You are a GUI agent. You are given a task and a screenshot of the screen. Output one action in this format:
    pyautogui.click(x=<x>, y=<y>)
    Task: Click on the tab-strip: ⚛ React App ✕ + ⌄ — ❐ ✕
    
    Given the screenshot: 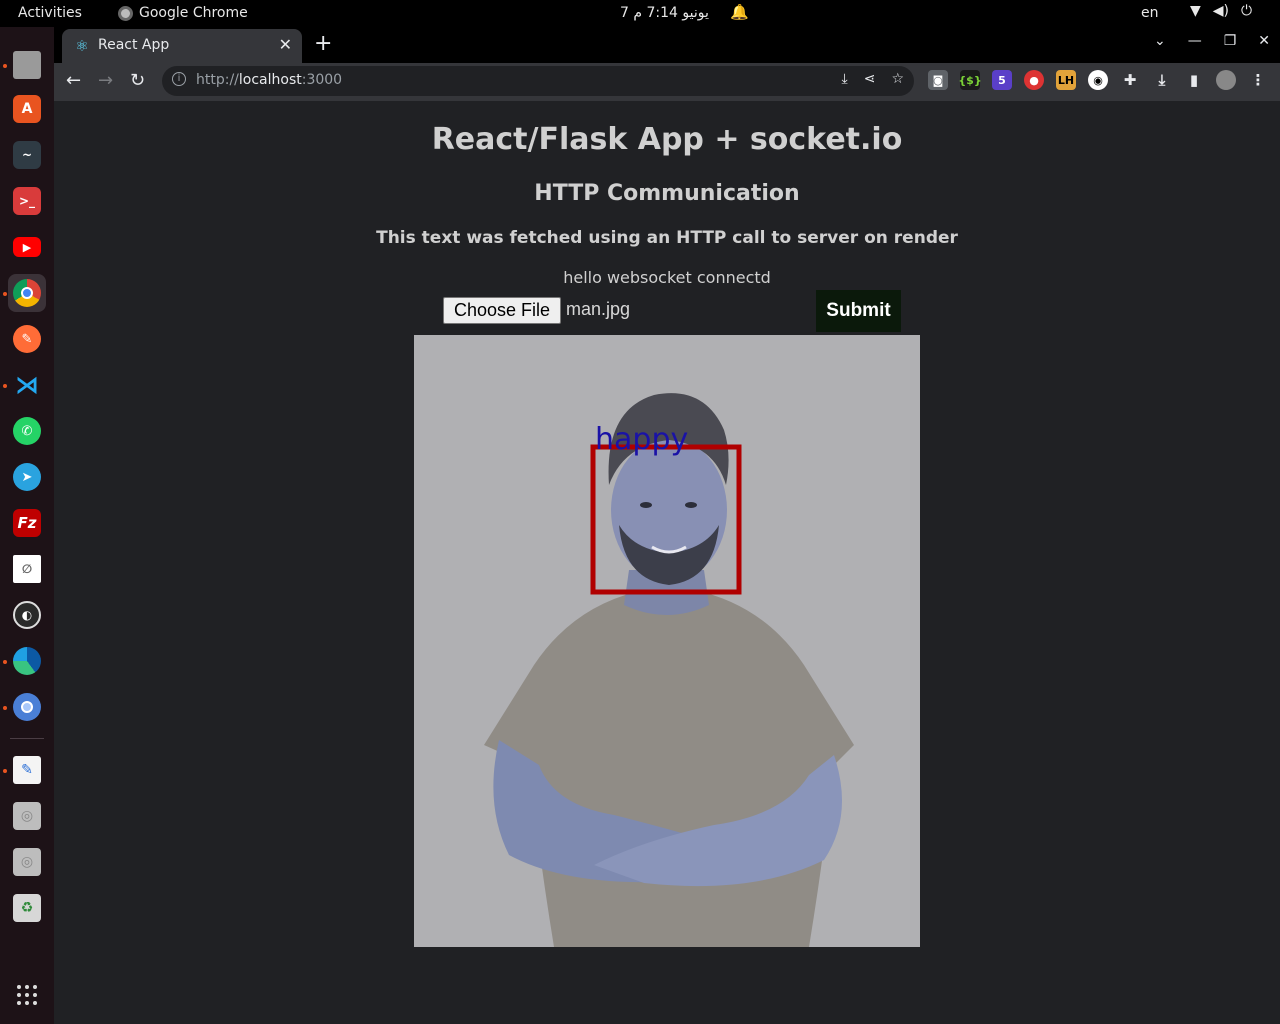 What is the action you would take?
    pyautogui.click(x=667, y=45)
    